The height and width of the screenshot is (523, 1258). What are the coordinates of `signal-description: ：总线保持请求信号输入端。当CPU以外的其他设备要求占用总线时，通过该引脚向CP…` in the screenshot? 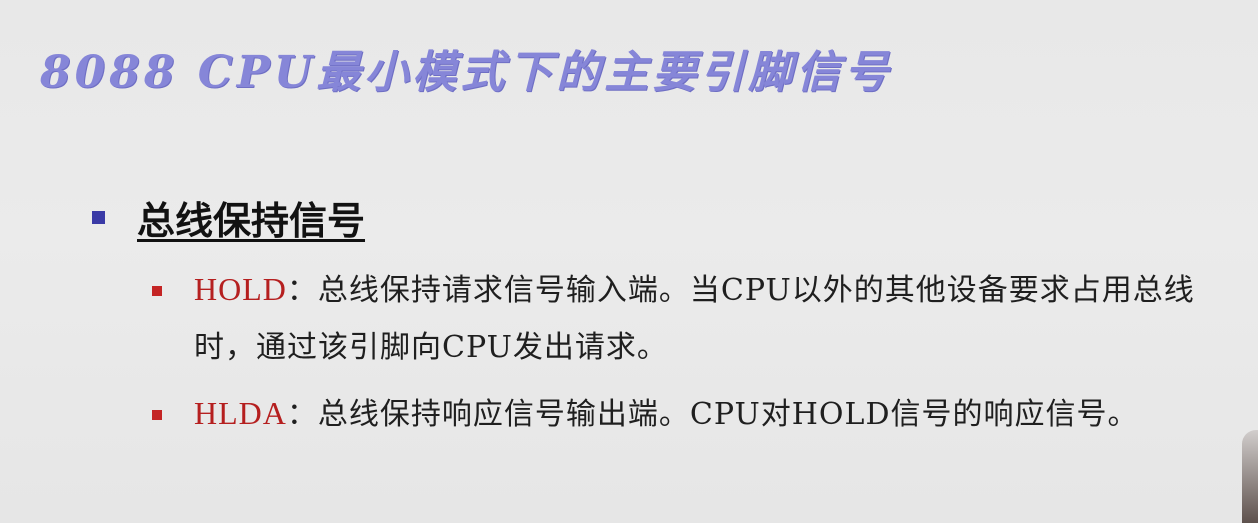 It's located at (694, 319).